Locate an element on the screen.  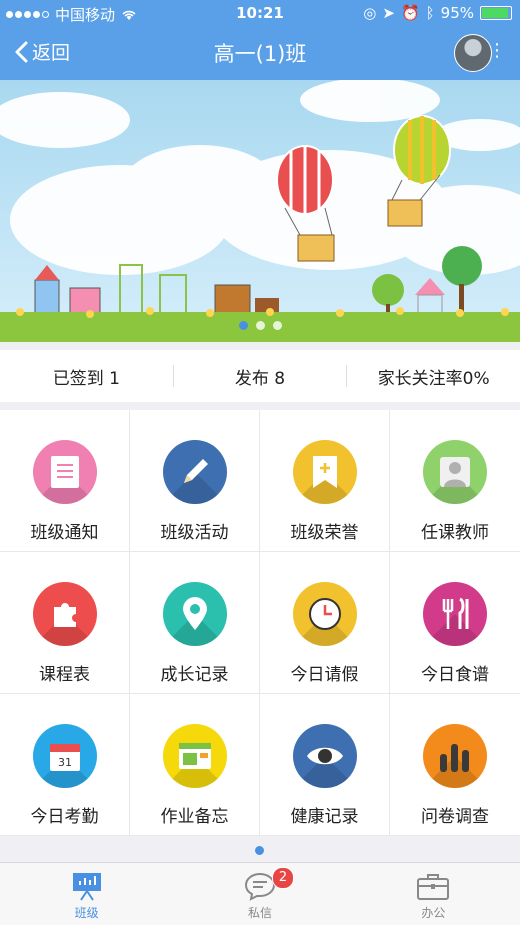
battery-percent: 95% is located at coordinates (457, 13).